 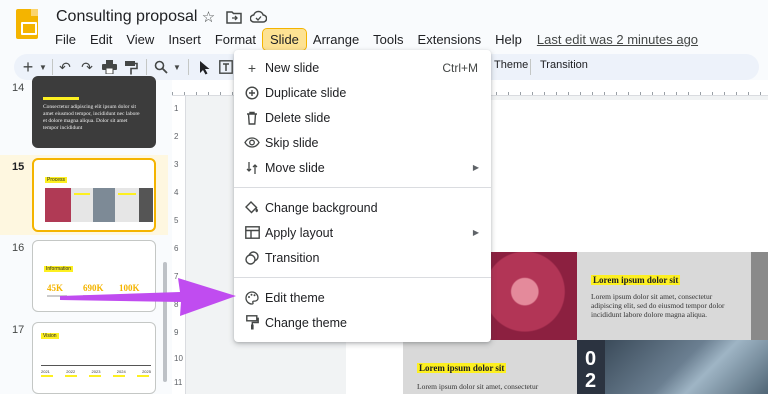 What do you see at coordinates (18, 167) in the screenshot?
I see `slide-number: 15` at bounding box center [18, 167].